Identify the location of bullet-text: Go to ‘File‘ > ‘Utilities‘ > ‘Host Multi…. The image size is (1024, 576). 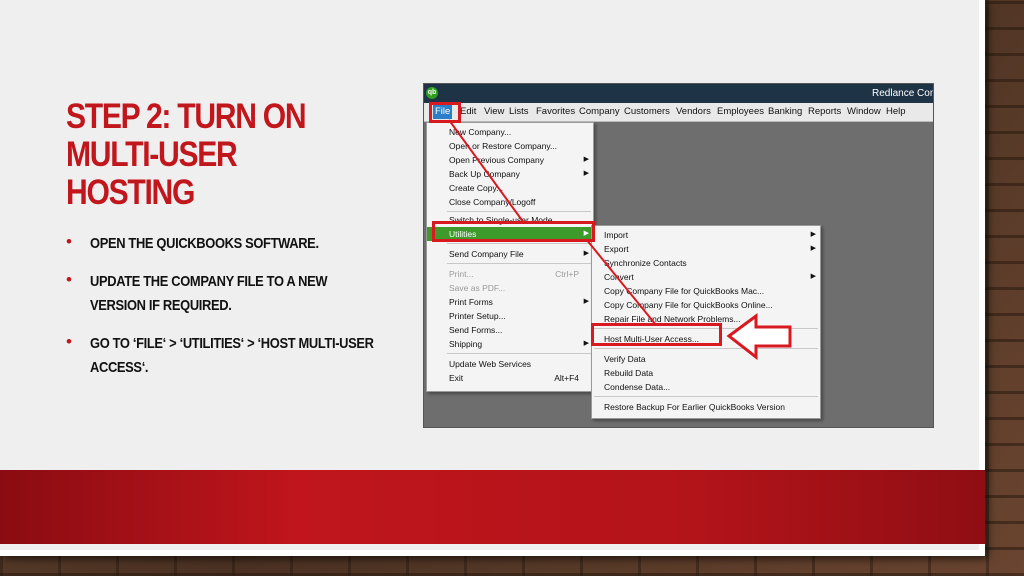
(232, 355).